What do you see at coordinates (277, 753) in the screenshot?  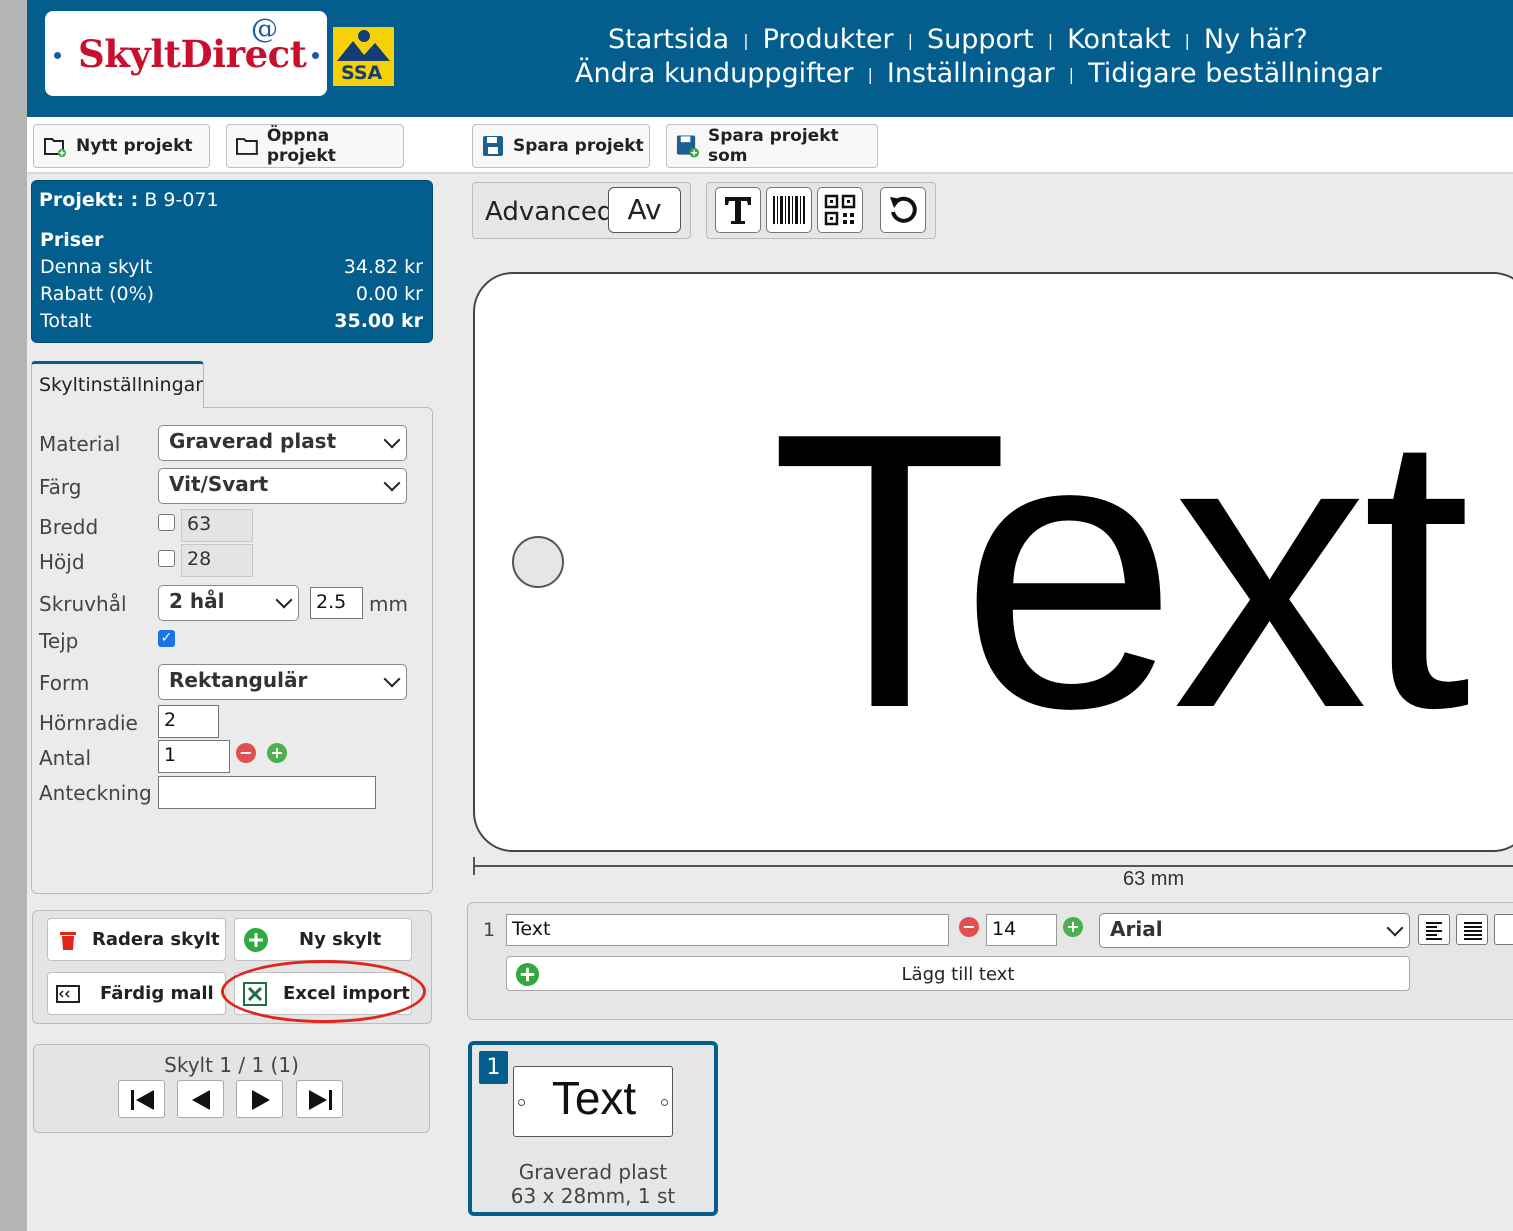 I see `quantity-increase-button: +` at bounding box center [277, 753].